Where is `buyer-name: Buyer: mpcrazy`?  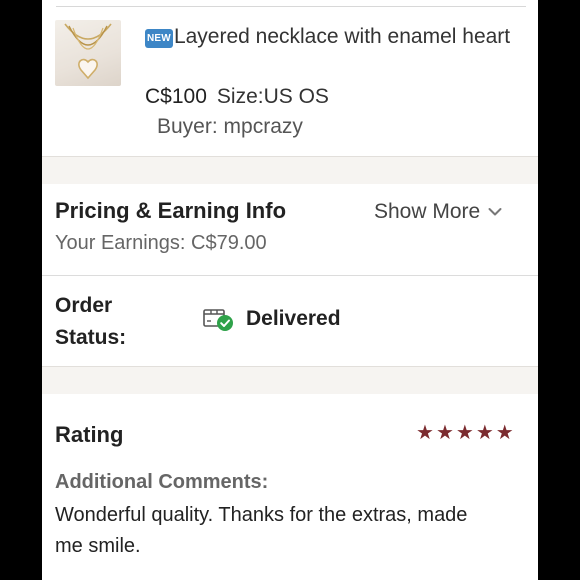
buyer-name: Buyer: mpcrazy is located at coordinates (230, 127).